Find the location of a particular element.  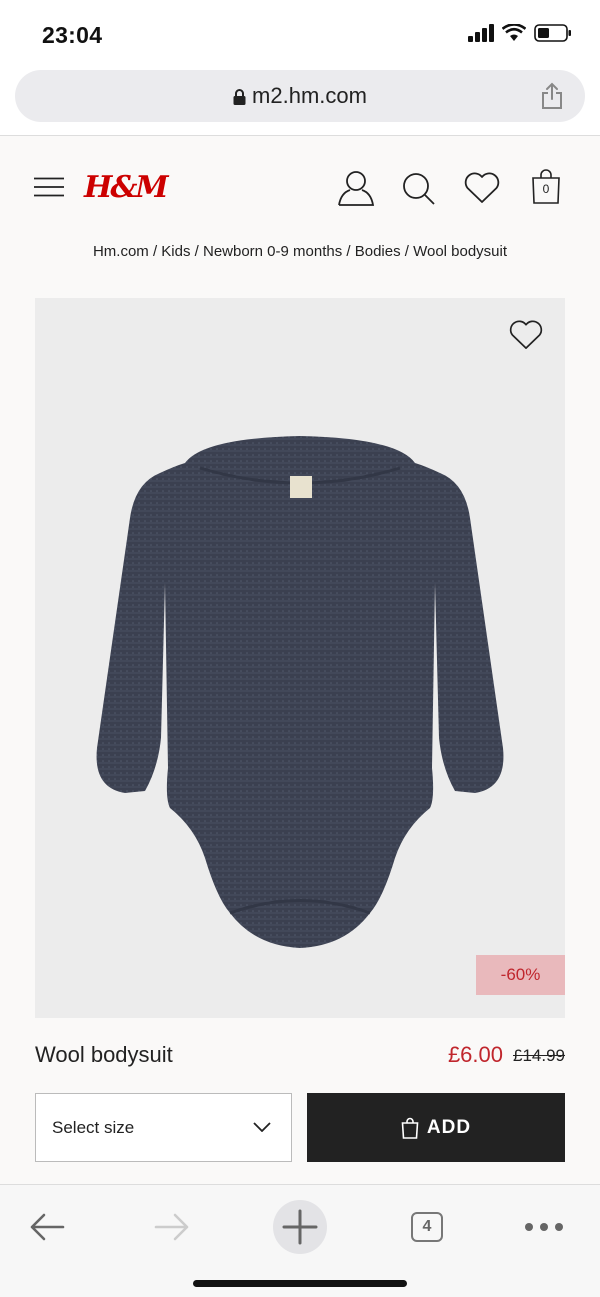

url-display: m2.hm.com is located at coordinates (300, 96).